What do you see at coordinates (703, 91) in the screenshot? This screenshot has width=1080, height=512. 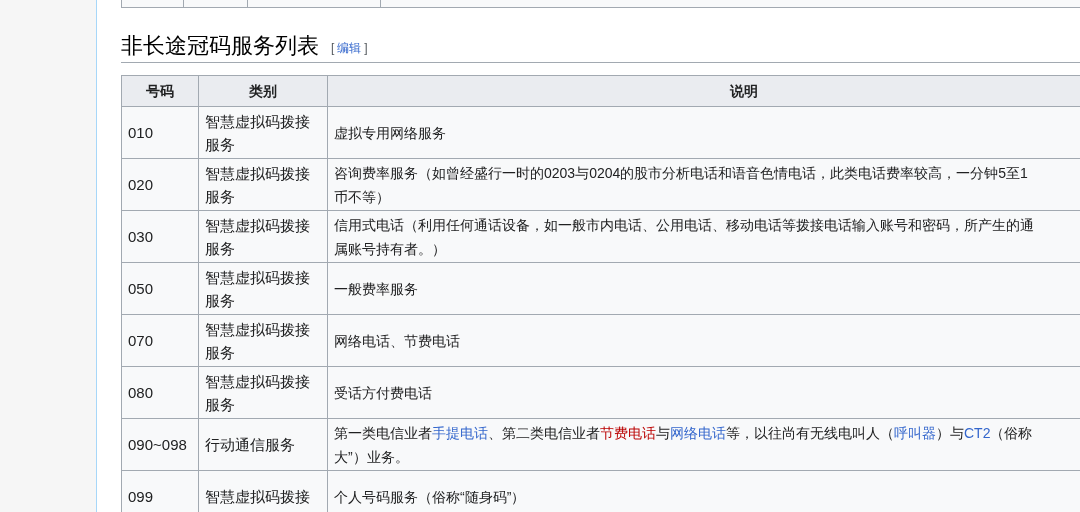 I see `column-header: 说明` at bounding box center [703, 91].